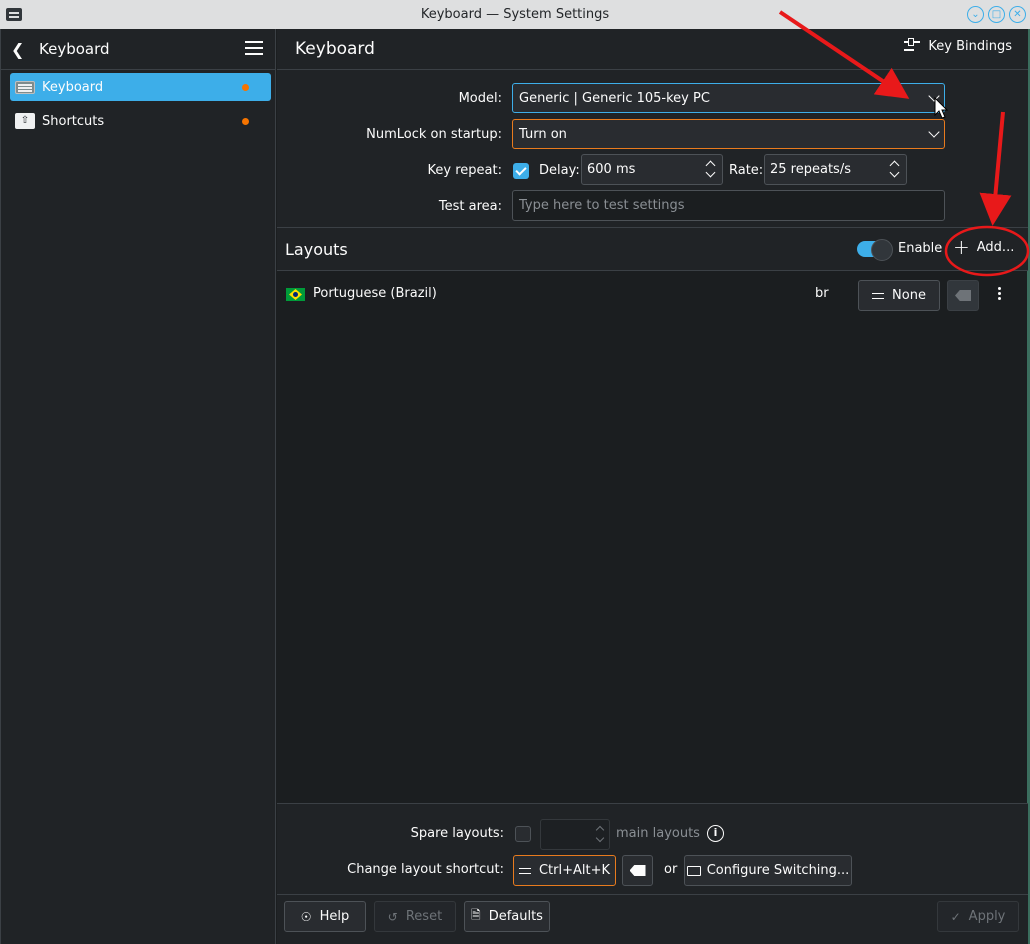 The width and height of the screenshot is (1030, 944). I want to click on document-icon: 🗎, so click(476, 915).